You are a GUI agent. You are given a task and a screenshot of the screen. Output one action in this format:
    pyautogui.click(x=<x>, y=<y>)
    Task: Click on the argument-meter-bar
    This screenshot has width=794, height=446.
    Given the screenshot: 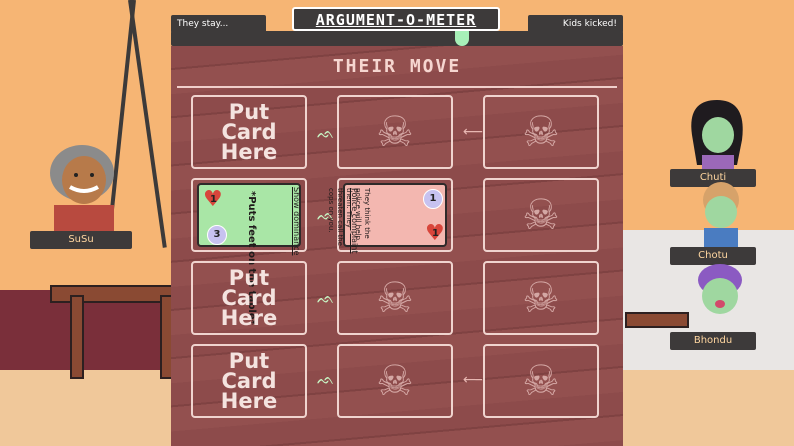 What is the action you would take?
    pyautogui.click(x=397, y=38)
    